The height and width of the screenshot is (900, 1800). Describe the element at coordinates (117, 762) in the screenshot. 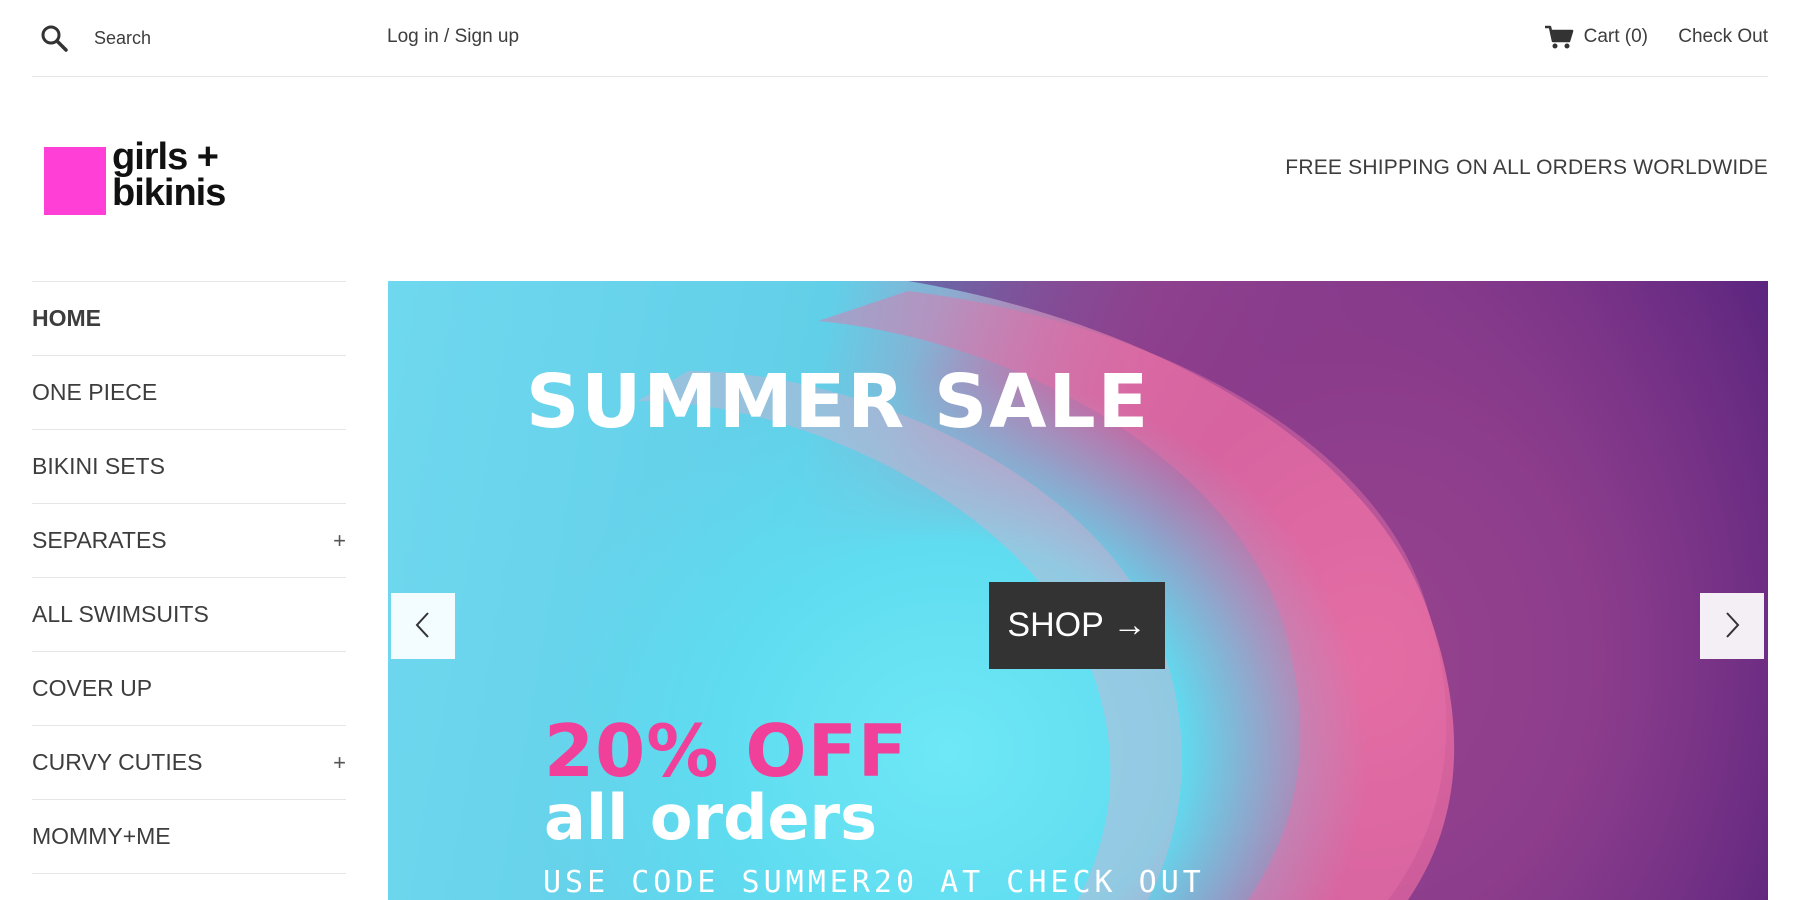

I see `sidebar-item-label: CURVY CUTIES` at that location.